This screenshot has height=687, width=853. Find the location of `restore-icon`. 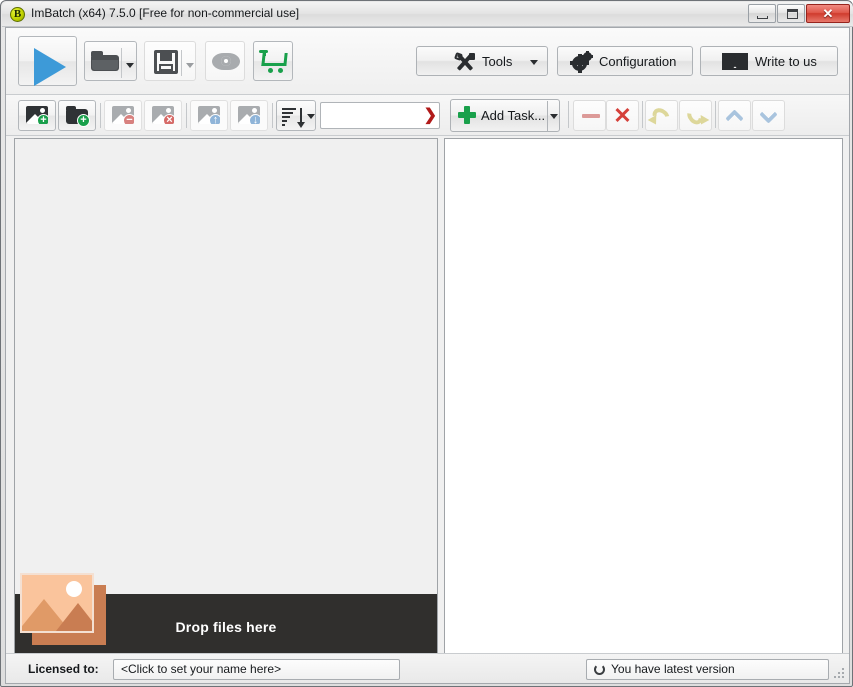

restore-icon is located at coordinates (792, 14).